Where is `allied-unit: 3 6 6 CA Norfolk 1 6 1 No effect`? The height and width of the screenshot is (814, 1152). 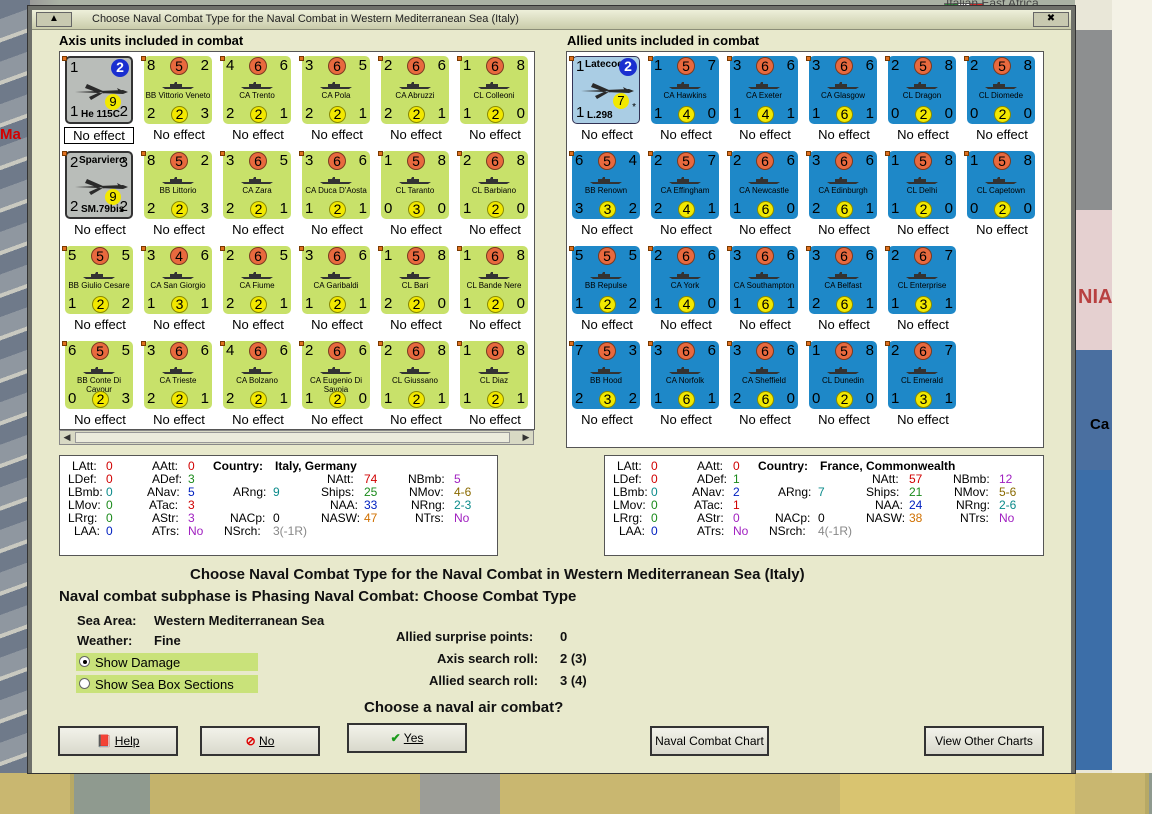 allied-unit: 3 6 6 CA Norfolk 1 6 1 No effect is located at coordinates (683, 387).